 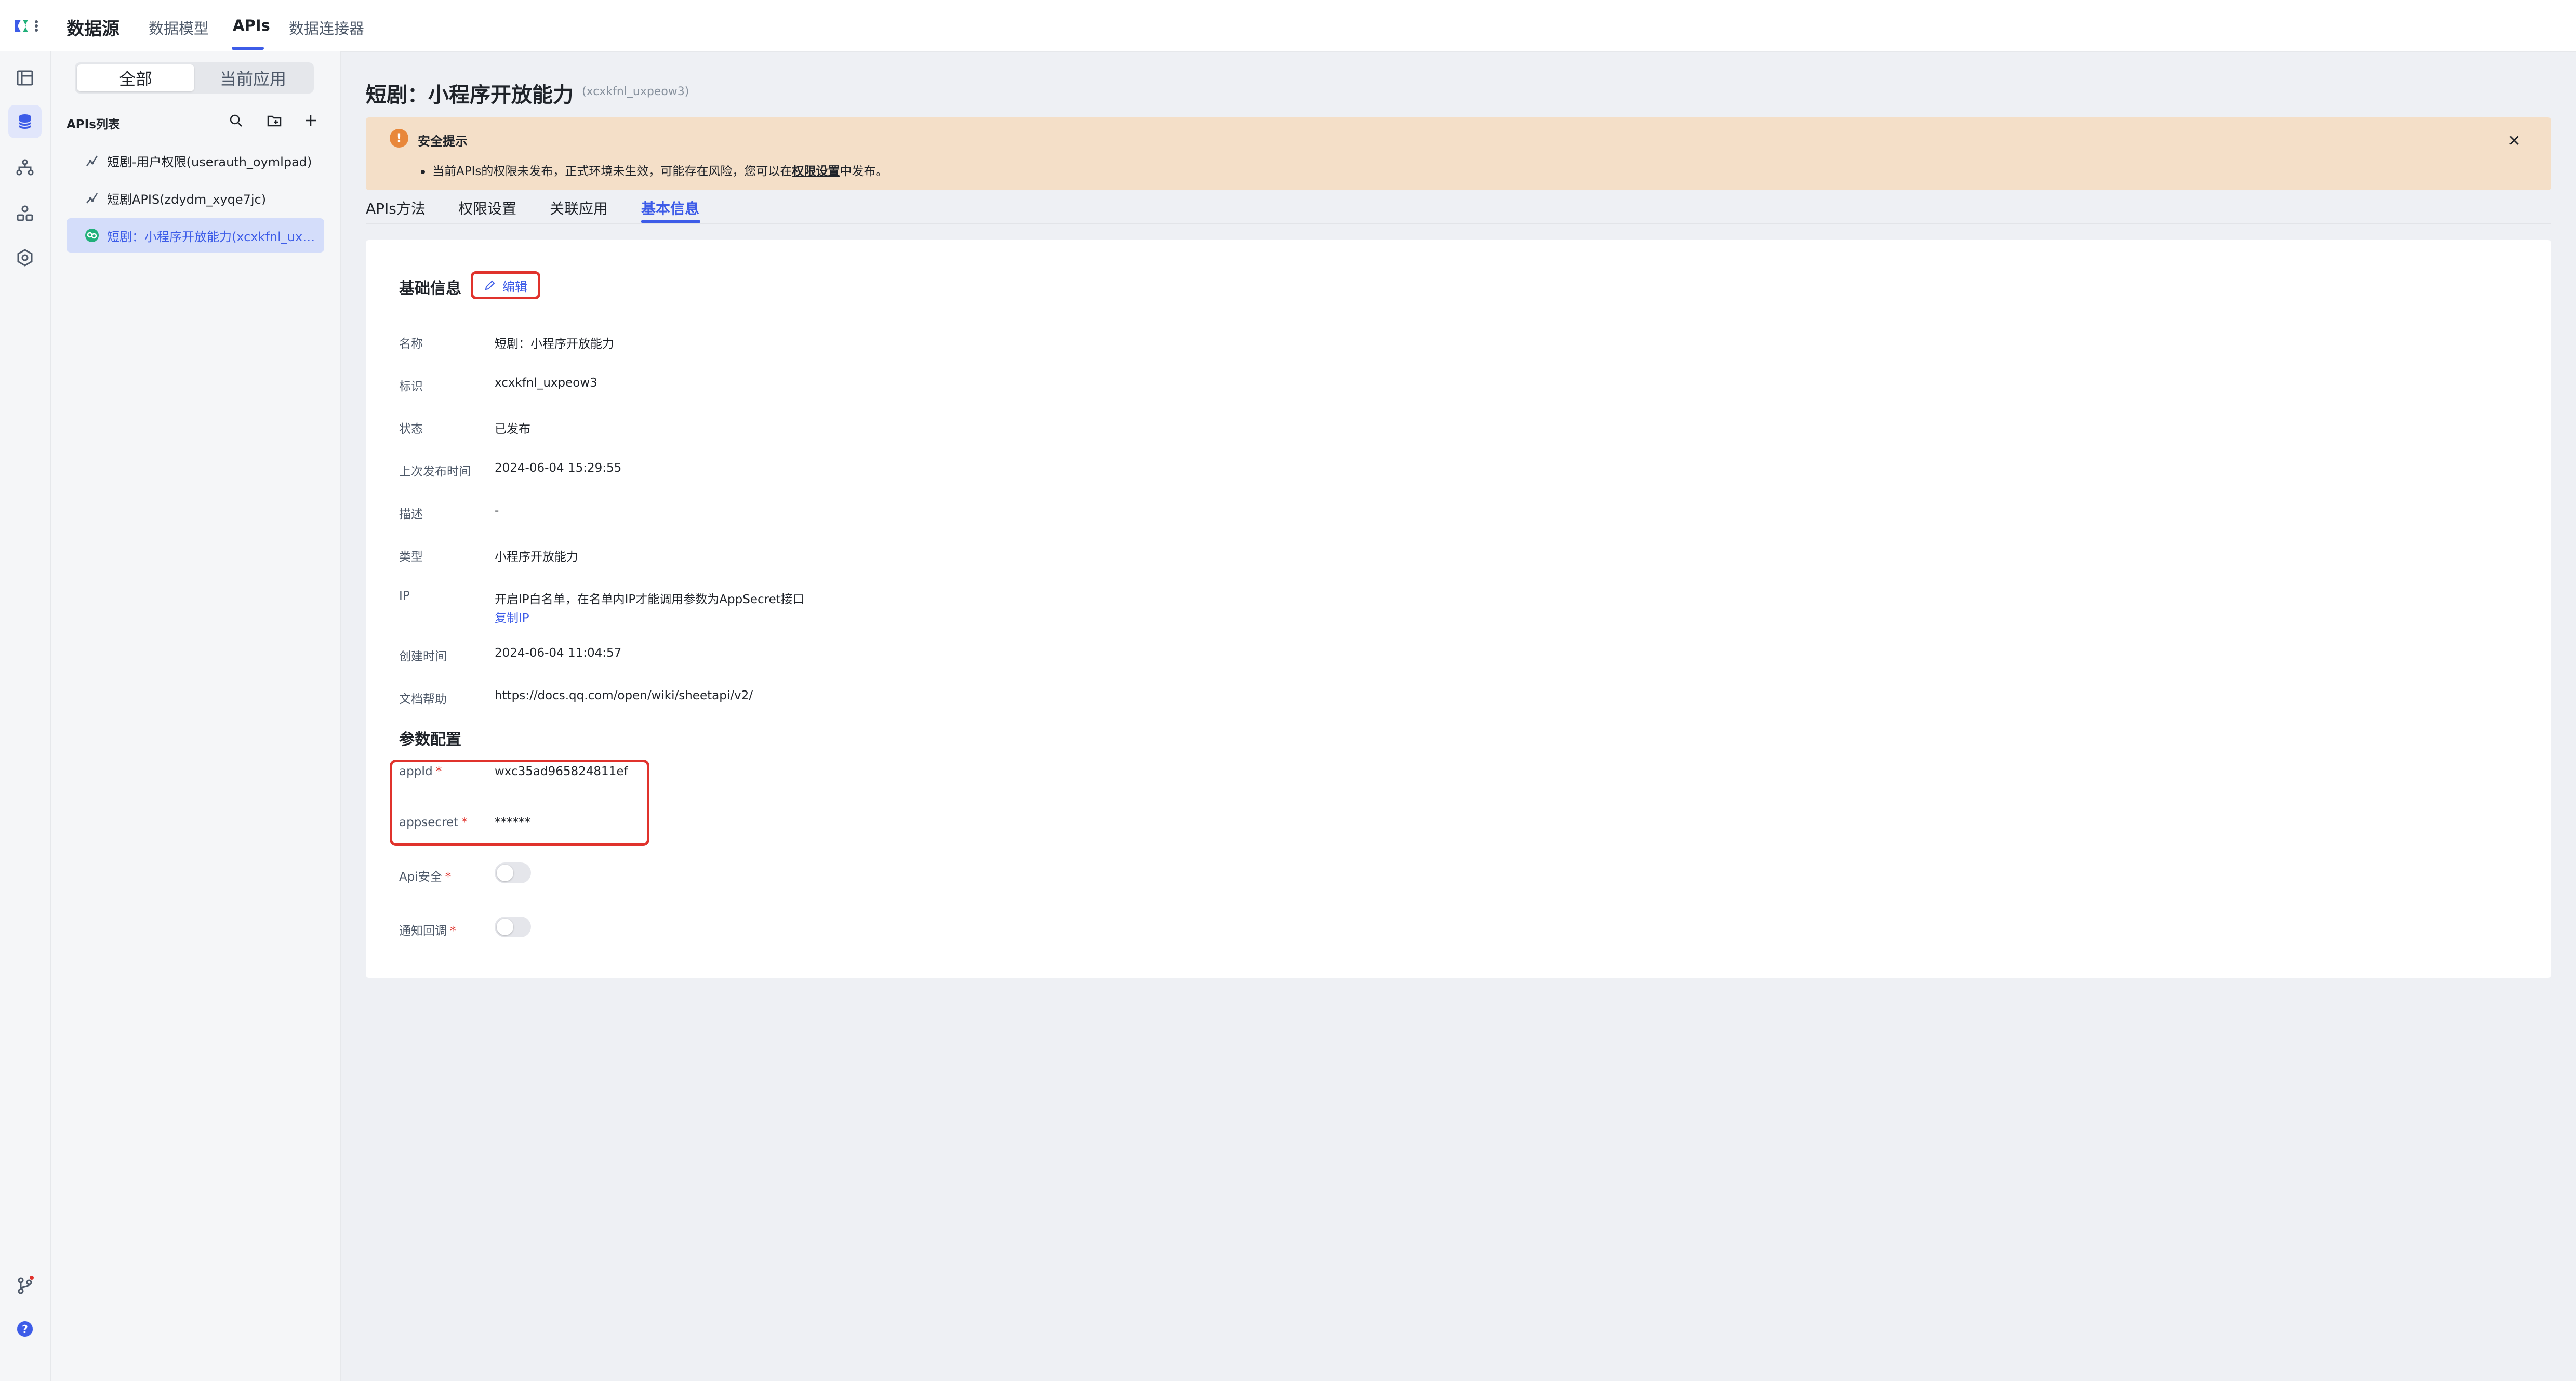 What do you see at coordinates (423, 931) in the screenshot?
I see `param-label-notify-callback-text: 通知回调` at bounding box center [423, 931].